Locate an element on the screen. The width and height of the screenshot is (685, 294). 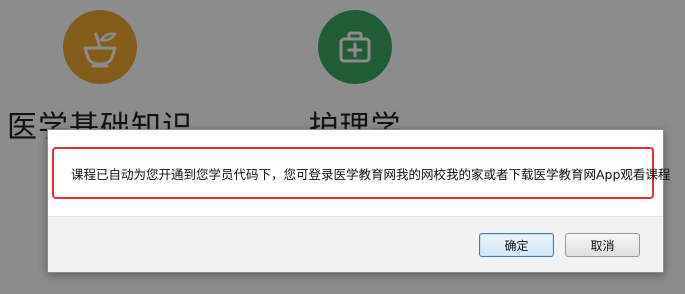
ok-button: 确定 is located at coordinates (516, 245).